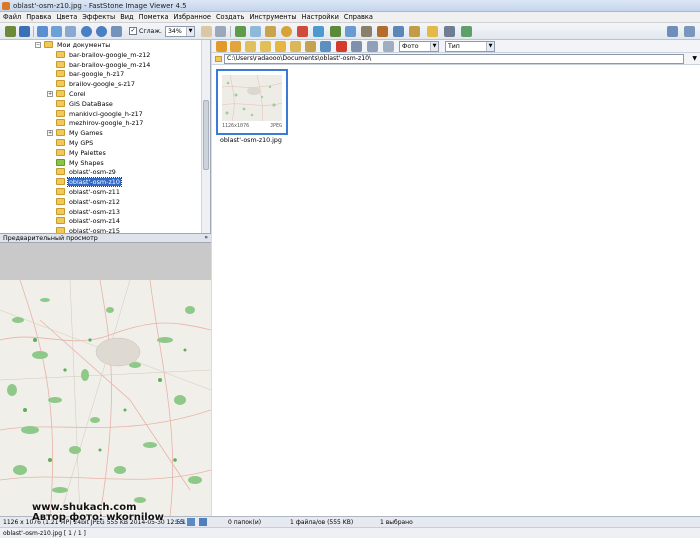  What do you see at coordinates (56, 31) in the screenshot?
I see `next-icon` at bounding box center [56, 31].